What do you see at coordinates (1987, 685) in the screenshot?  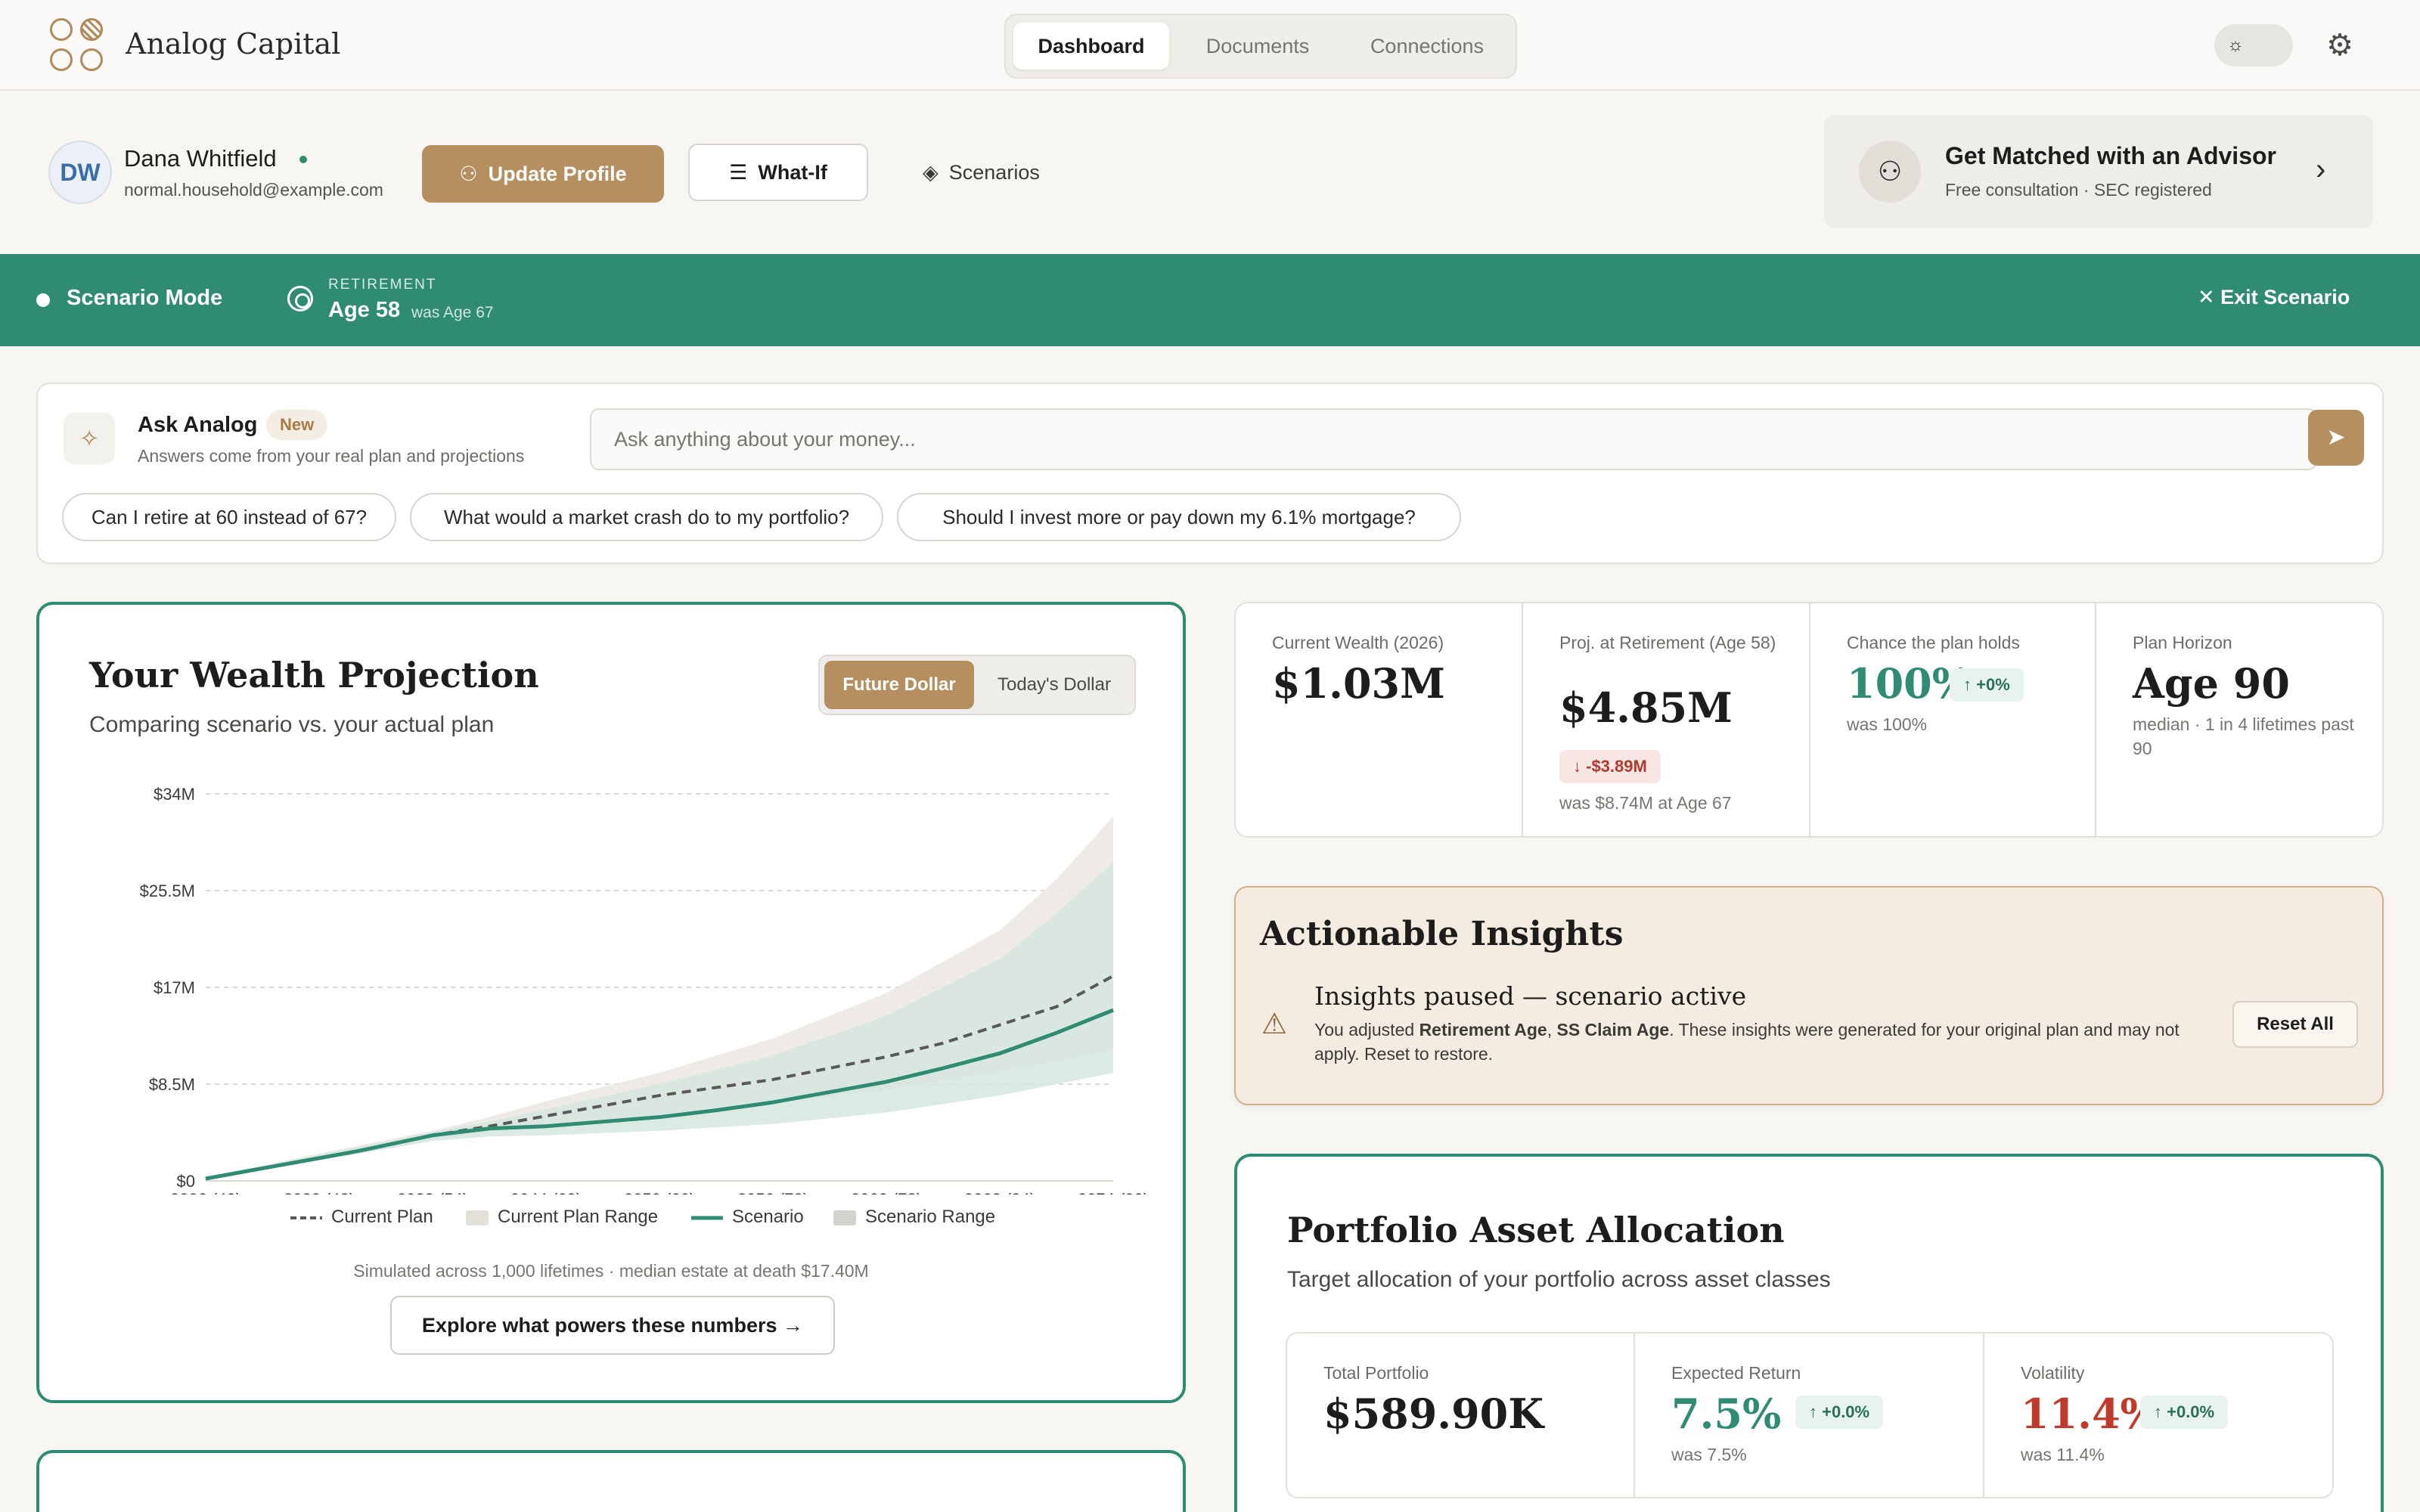 I see `up-badge: ↑ +0%` at bounding box center [1987, 685].